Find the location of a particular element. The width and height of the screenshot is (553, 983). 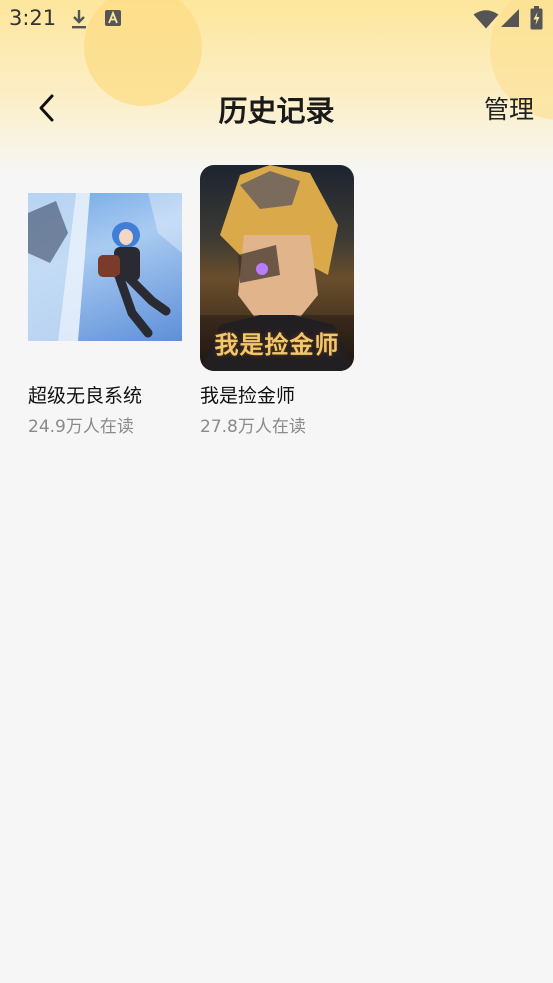

book-cover-image: 我是捡金师 is located at coordinates (277, 268).